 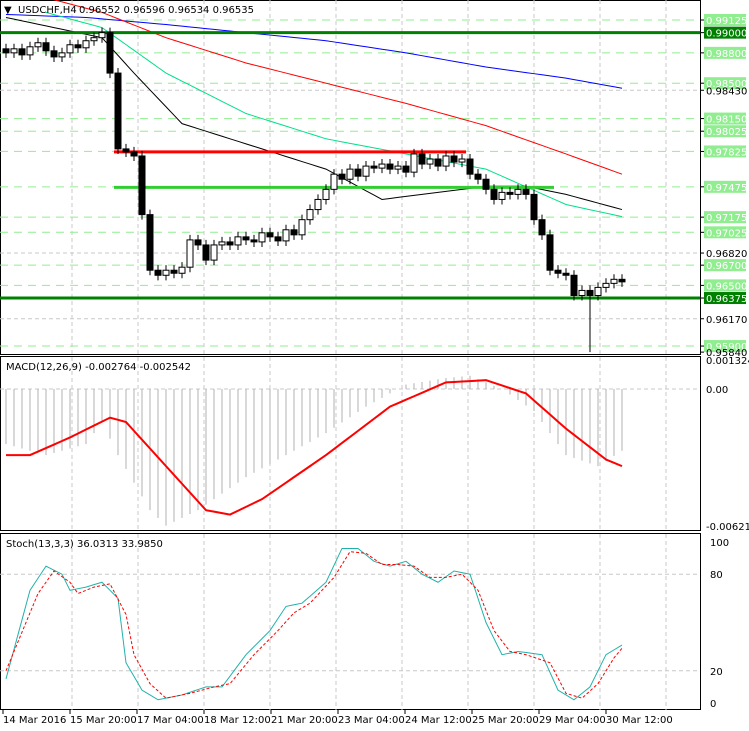 I want to click on time-axis-label: 15 Mar 20:00, so click(x=103, y=720).